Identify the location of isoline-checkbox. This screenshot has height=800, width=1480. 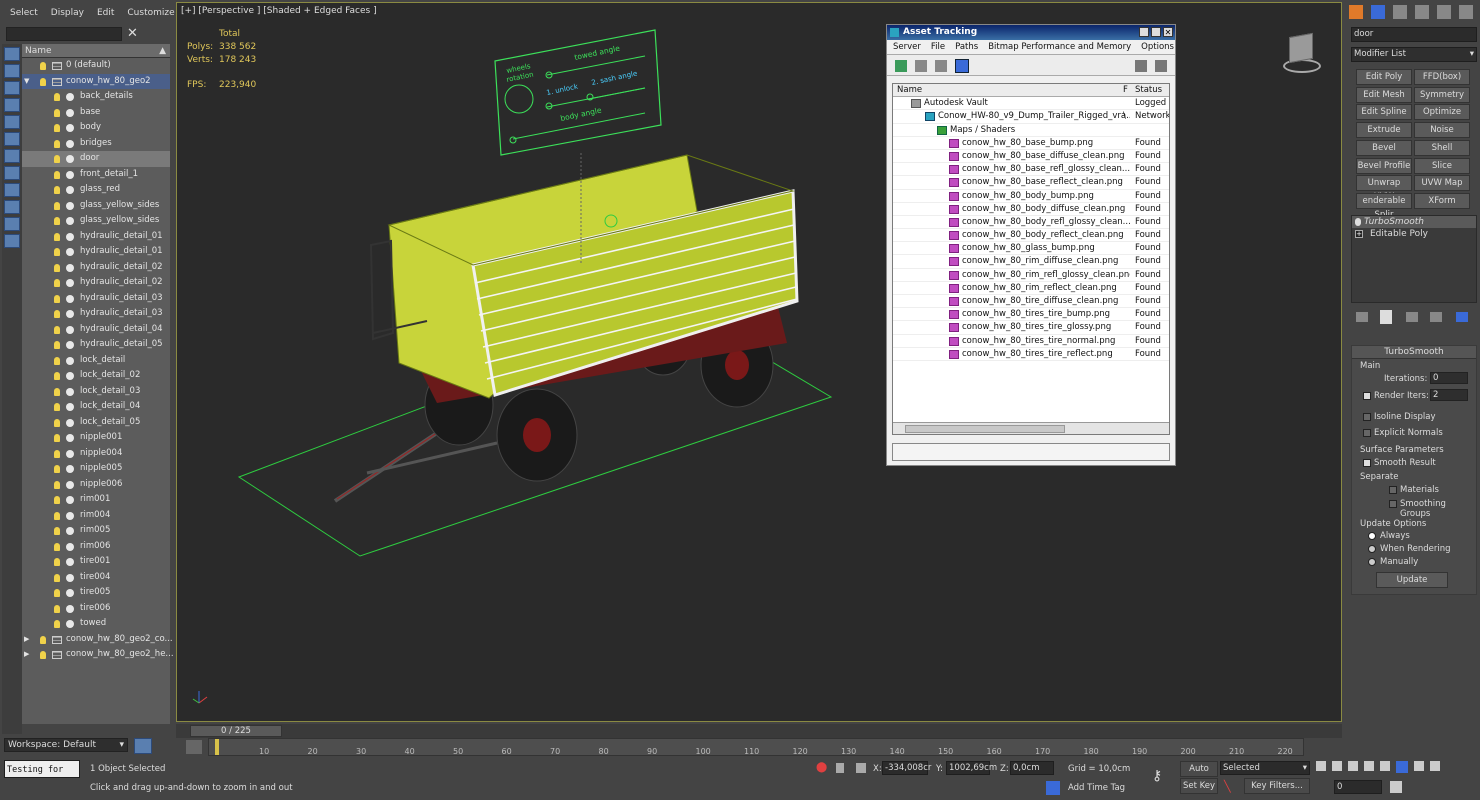
(1367, 417).